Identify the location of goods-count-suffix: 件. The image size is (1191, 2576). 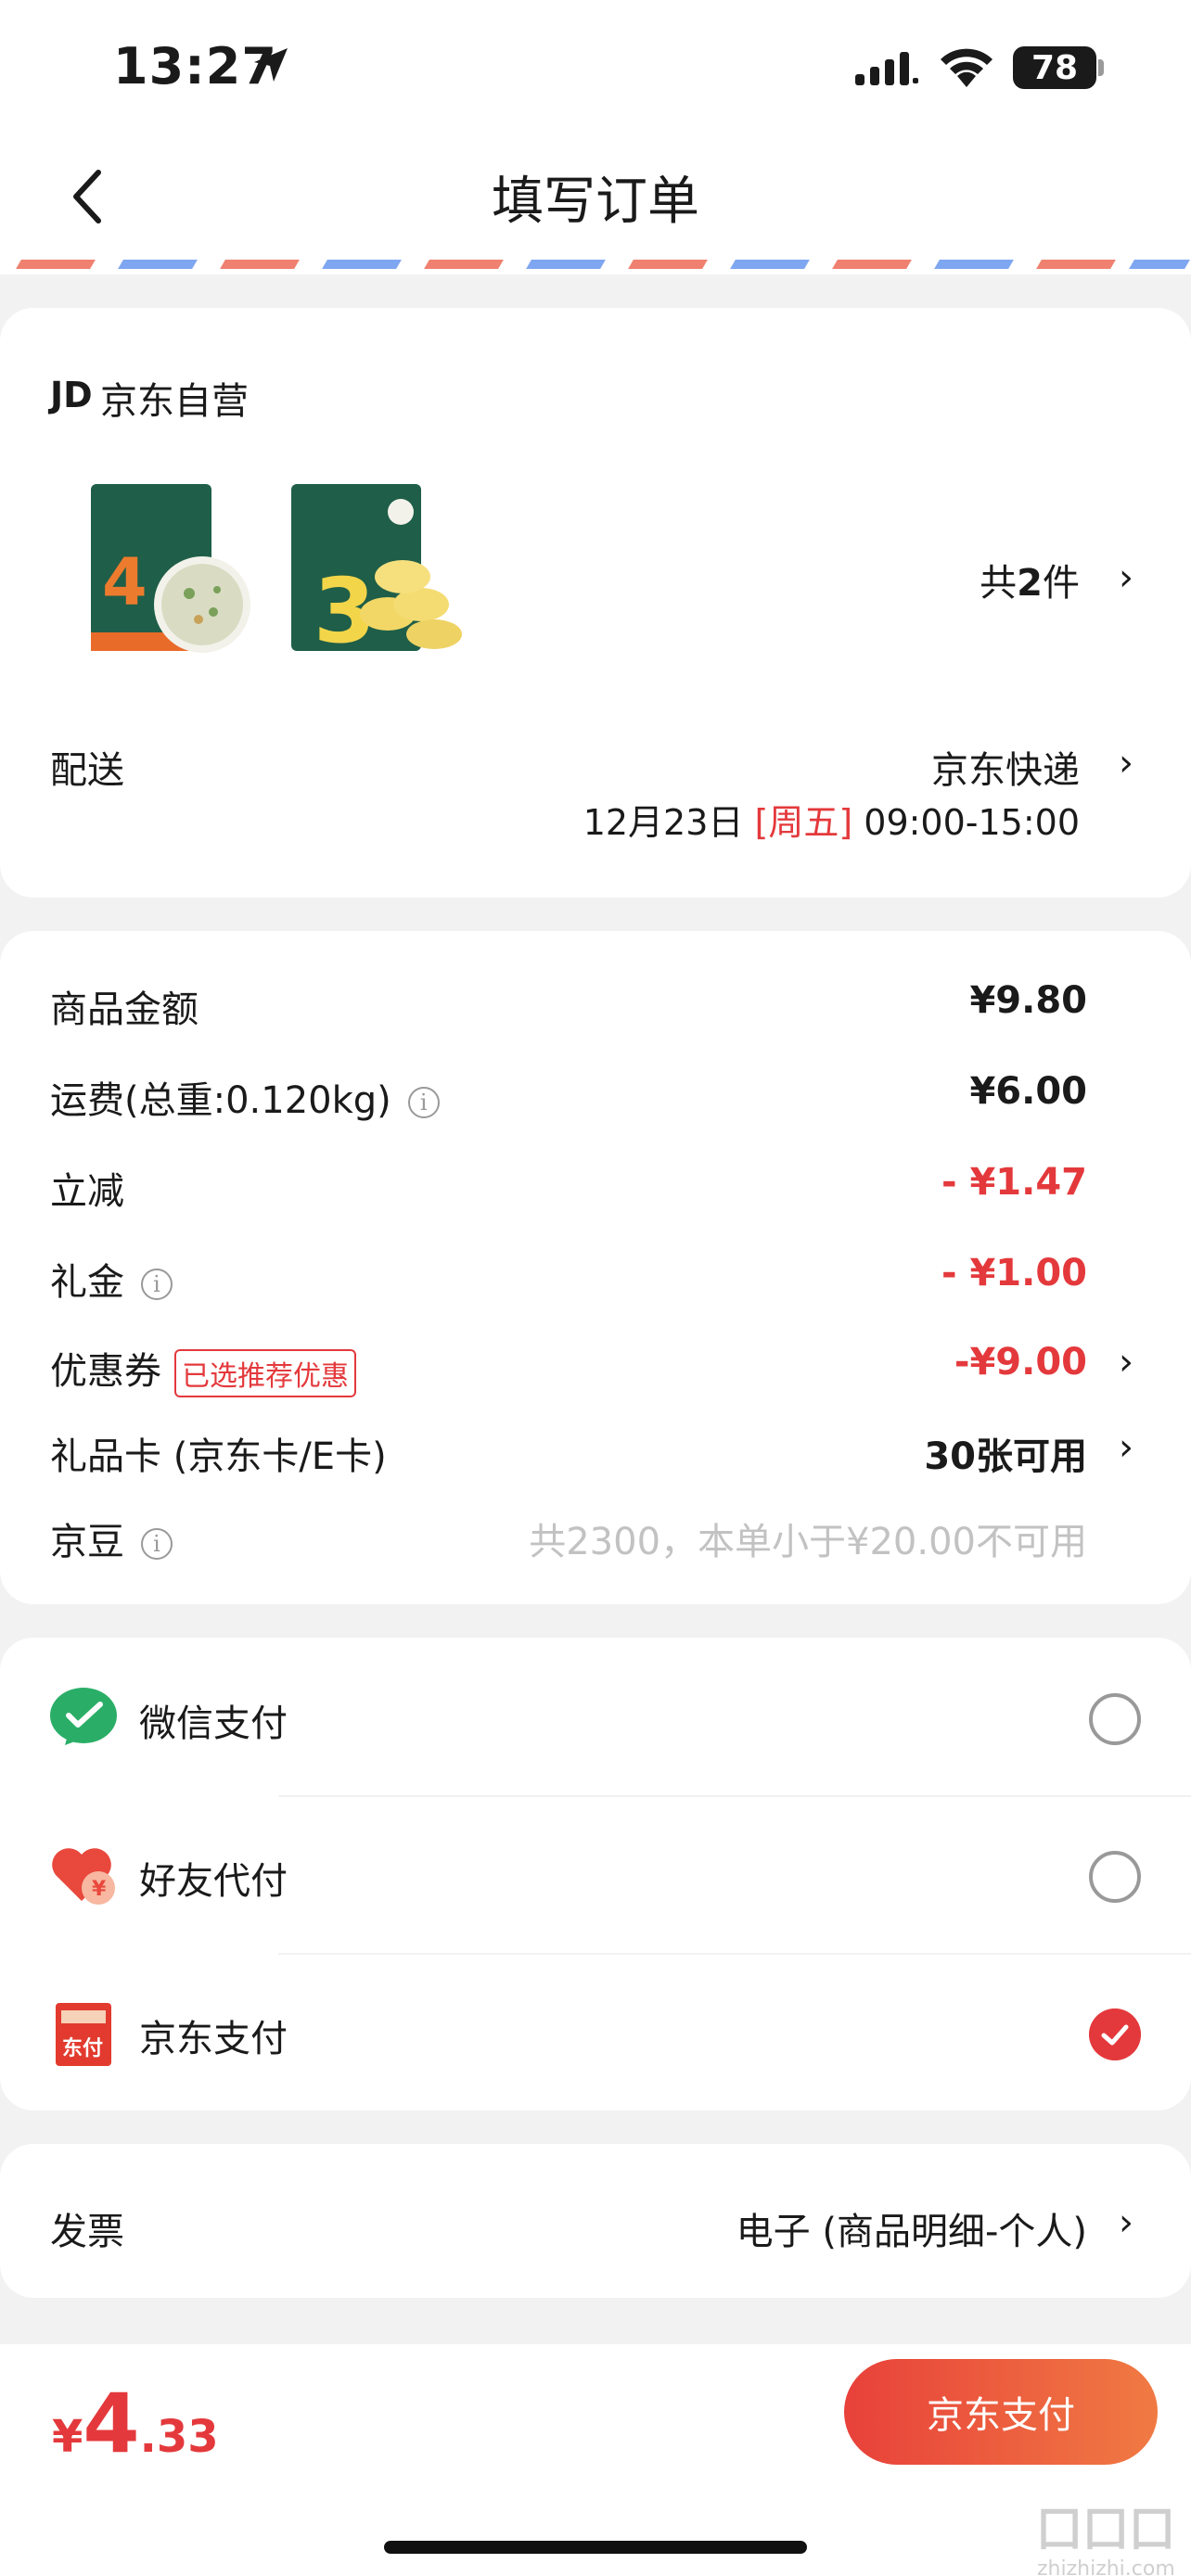
(1061, 583).